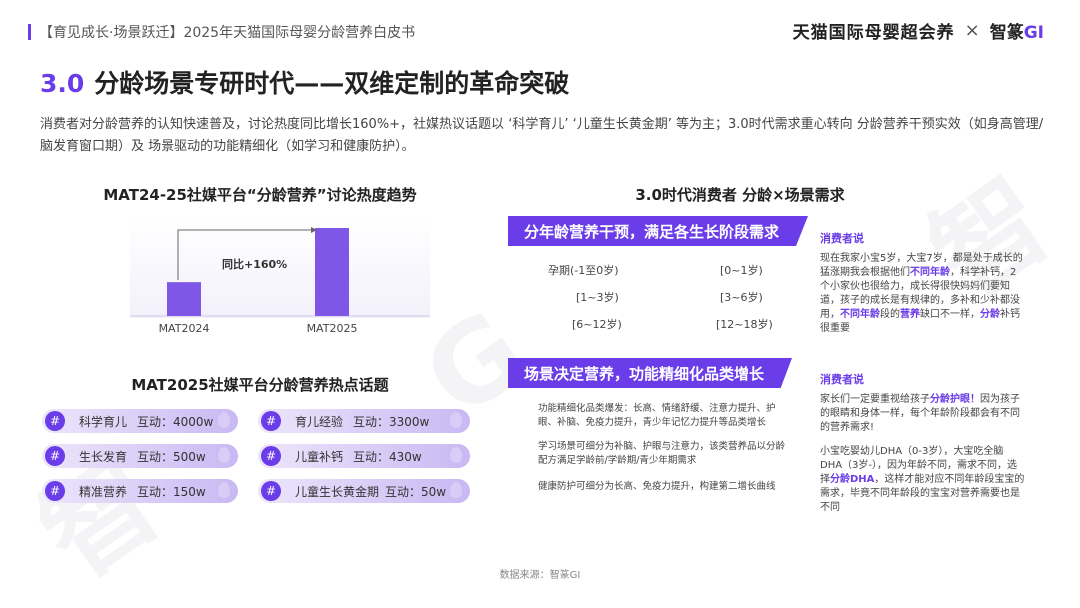 This screenshot has height=608, width=1080. Describe the element at coordinates (1033, 33) in the screenshot. I see `logo-gi-text: GI` at that location.